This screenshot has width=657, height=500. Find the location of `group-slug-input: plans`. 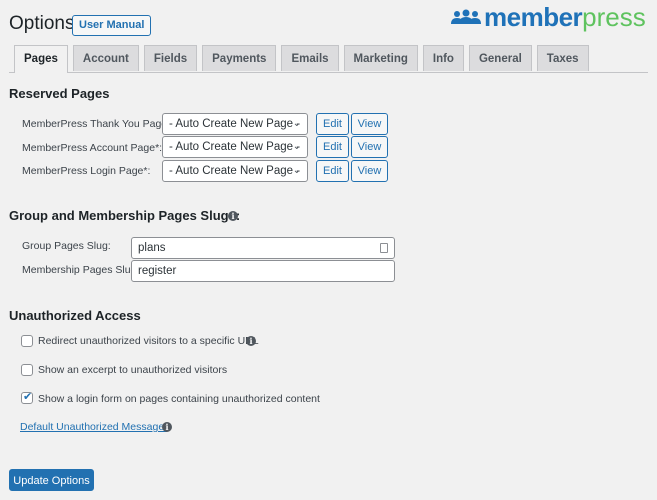

group-slug-input: plans is located at coordinates (263, 248).